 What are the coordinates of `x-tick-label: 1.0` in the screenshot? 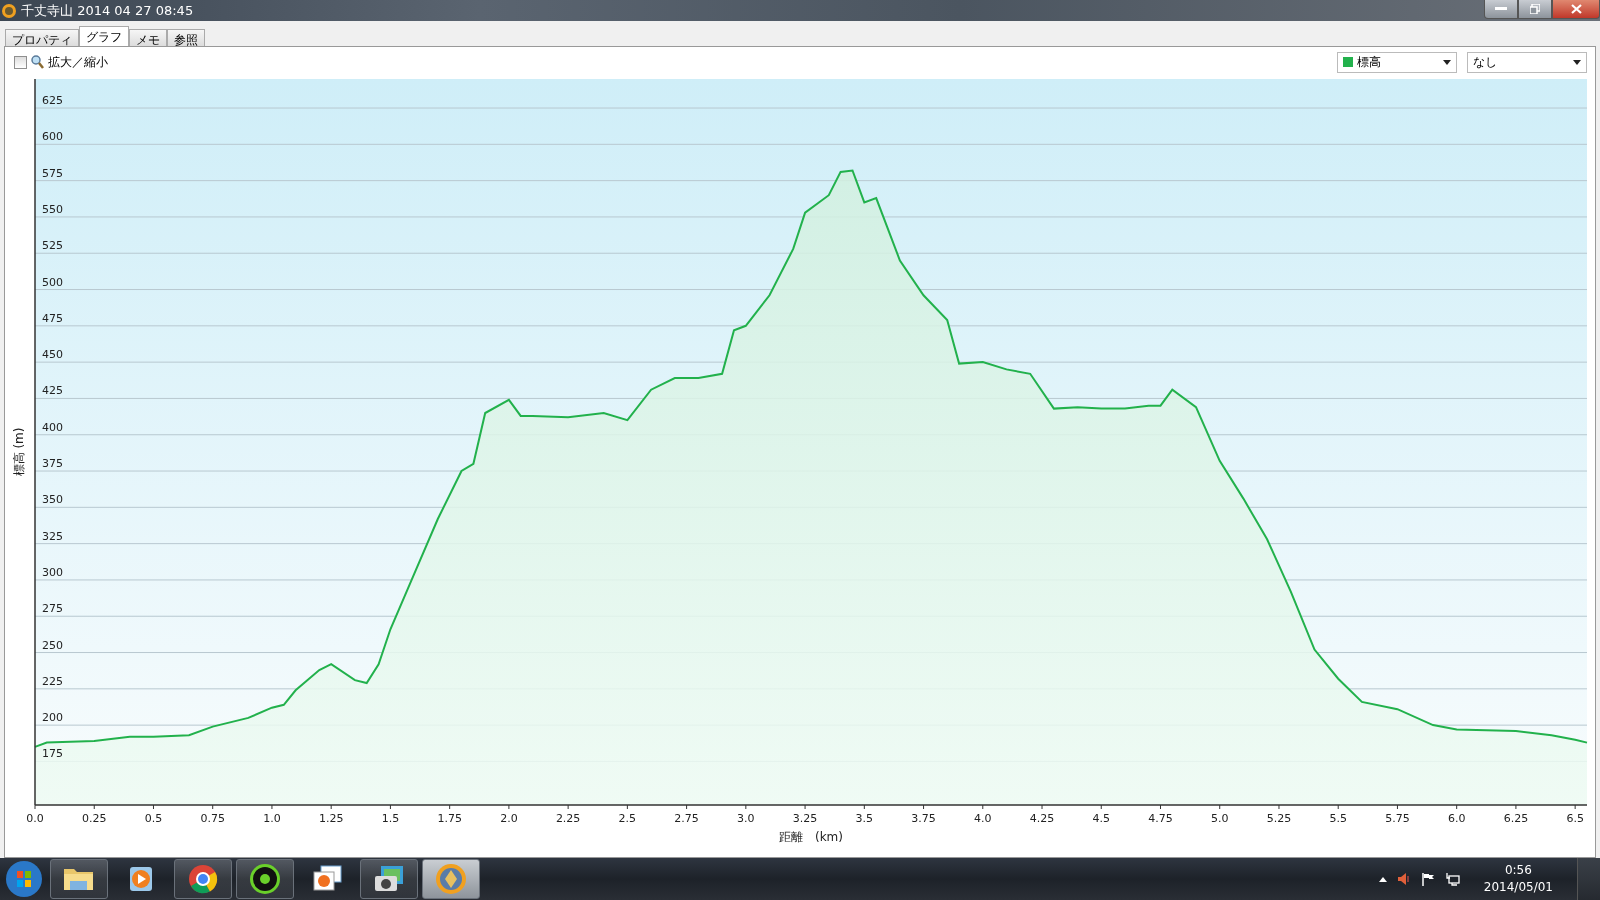 It's located at (272, 818).